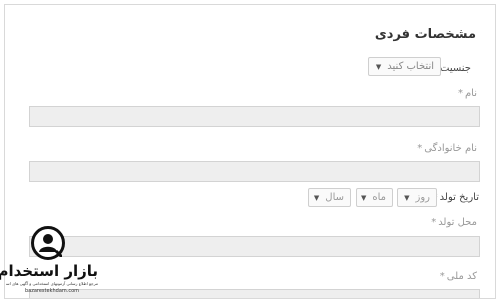 This screenshot has height=301, width=500. I want to click on first-name-input, so click(254, 116).